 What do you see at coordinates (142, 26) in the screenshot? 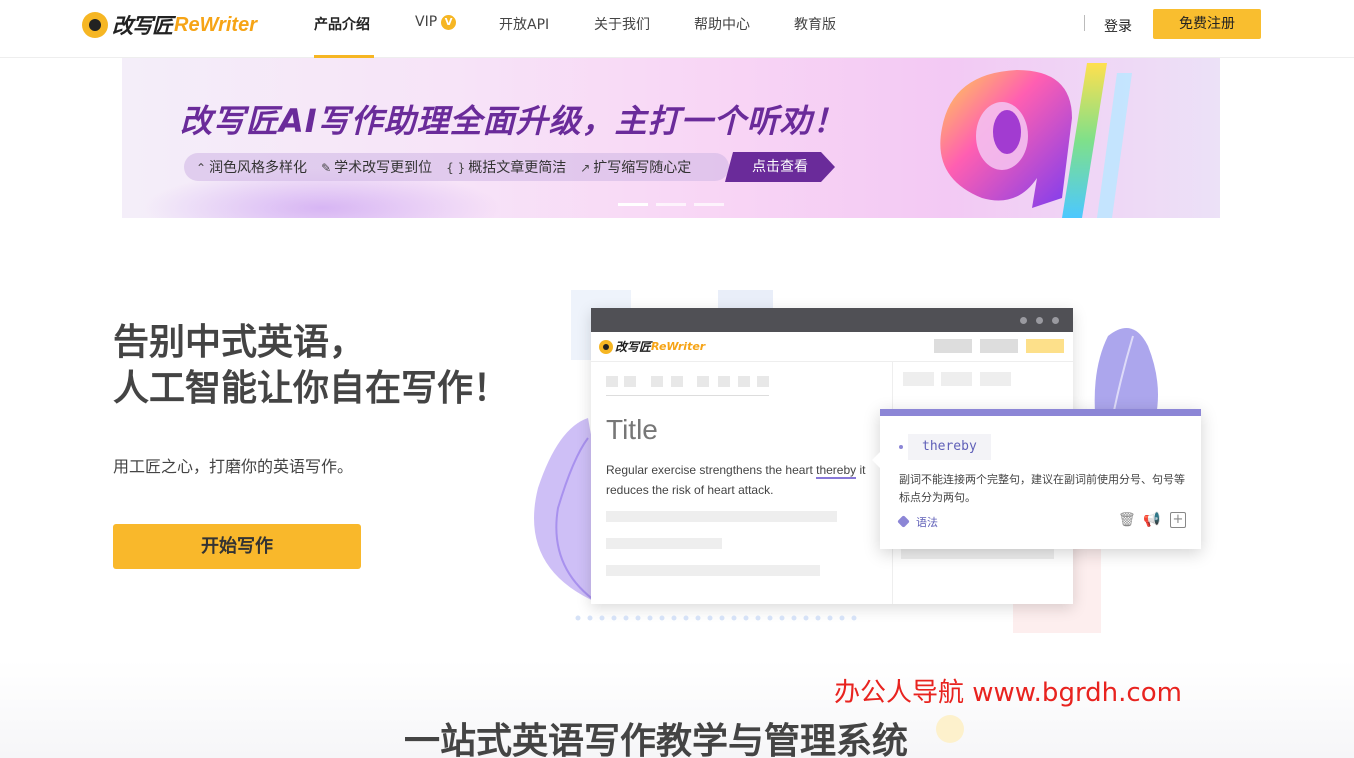
I see `logo-cn-text: 改写匠` at bounding box center [142, 26].